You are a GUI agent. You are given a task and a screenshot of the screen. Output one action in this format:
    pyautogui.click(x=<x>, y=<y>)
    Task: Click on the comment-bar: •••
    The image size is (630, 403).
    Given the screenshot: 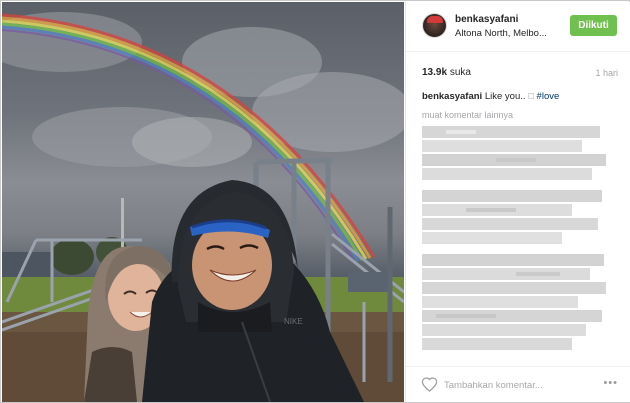 What is the action you would take?
    pyautogui.click(x=518, y=384)
    